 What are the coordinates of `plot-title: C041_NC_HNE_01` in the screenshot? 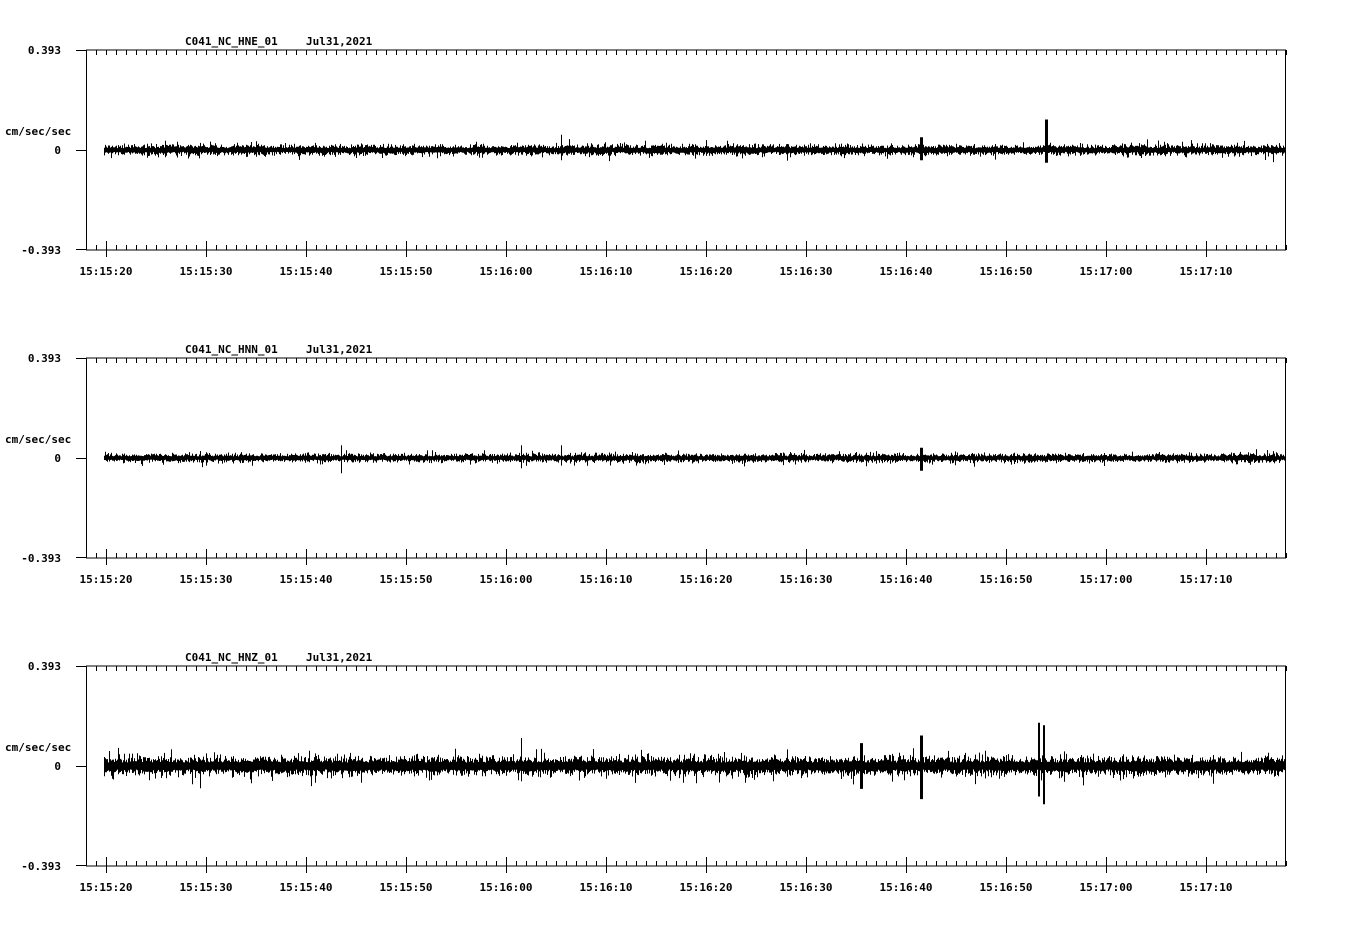 It's located at (231, 41).